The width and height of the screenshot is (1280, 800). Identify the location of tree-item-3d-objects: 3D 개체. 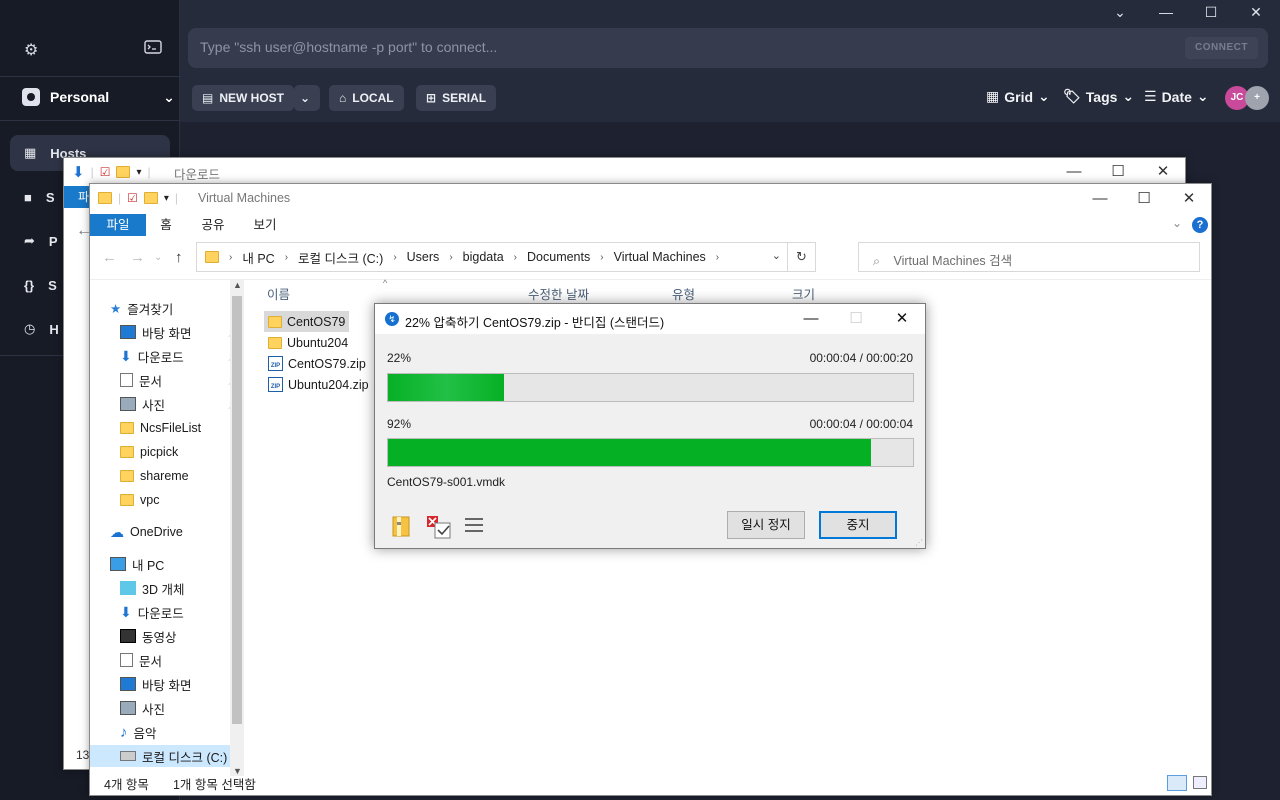
(152, 588).